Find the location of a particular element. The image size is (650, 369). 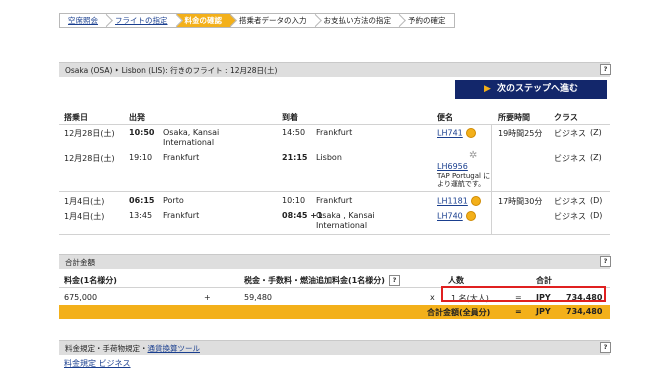

tax-value: 59,480 is located at coordinates (258, 297).